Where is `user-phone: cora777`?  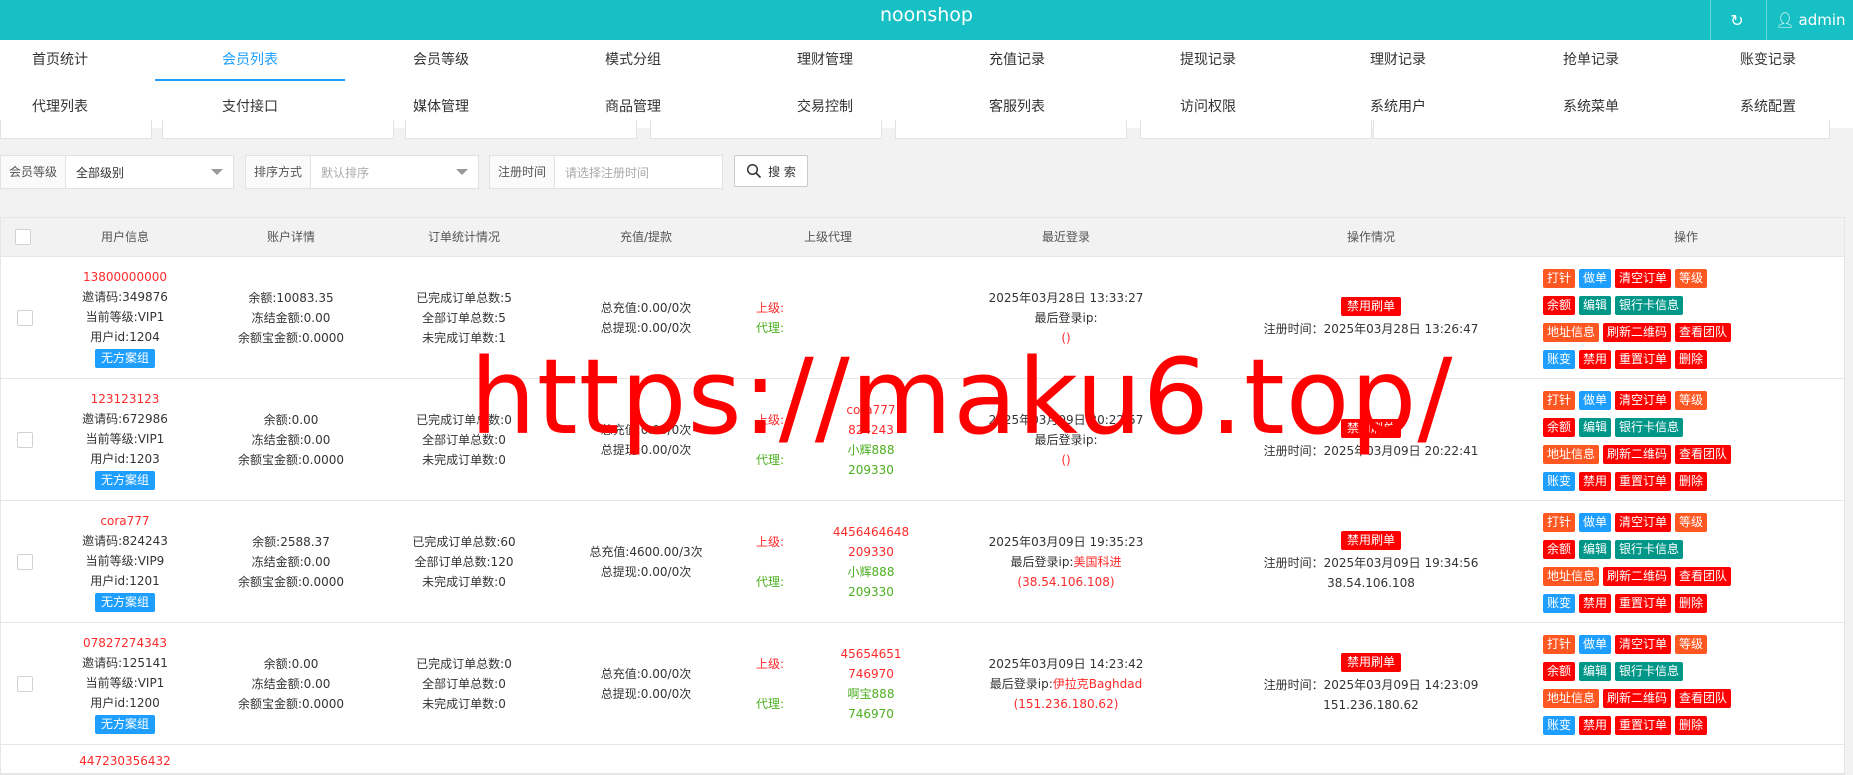 user-phone: cora777 is located at coordinates (124, 521).